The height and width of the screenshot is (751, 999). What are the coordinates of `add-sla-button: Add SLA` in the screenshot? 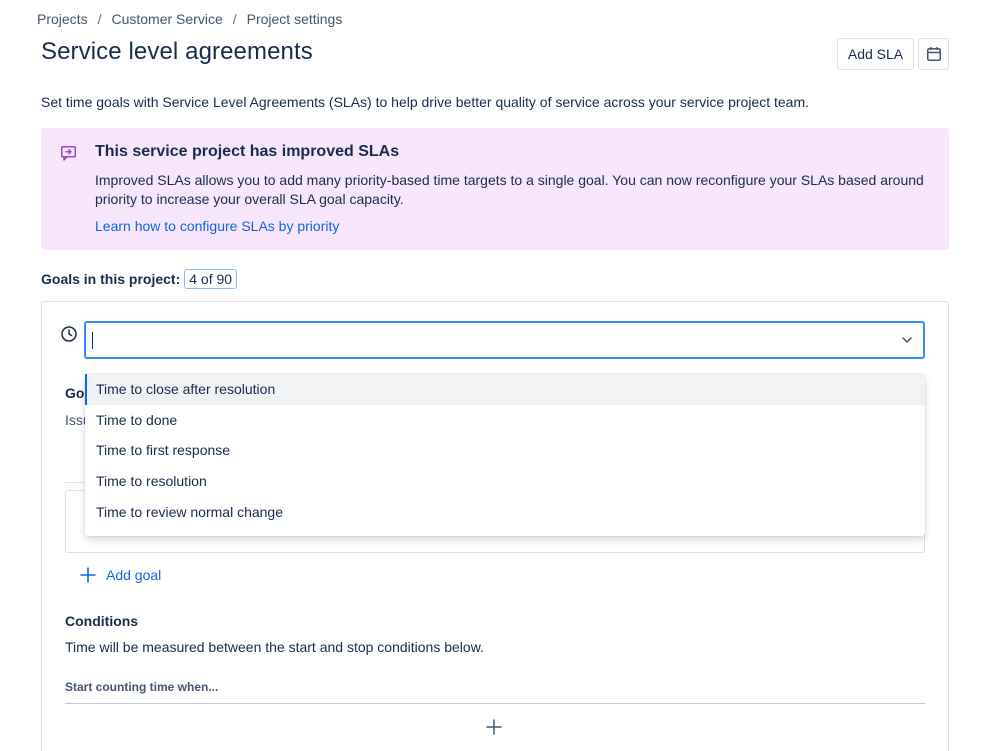 It's located at (875, 54).